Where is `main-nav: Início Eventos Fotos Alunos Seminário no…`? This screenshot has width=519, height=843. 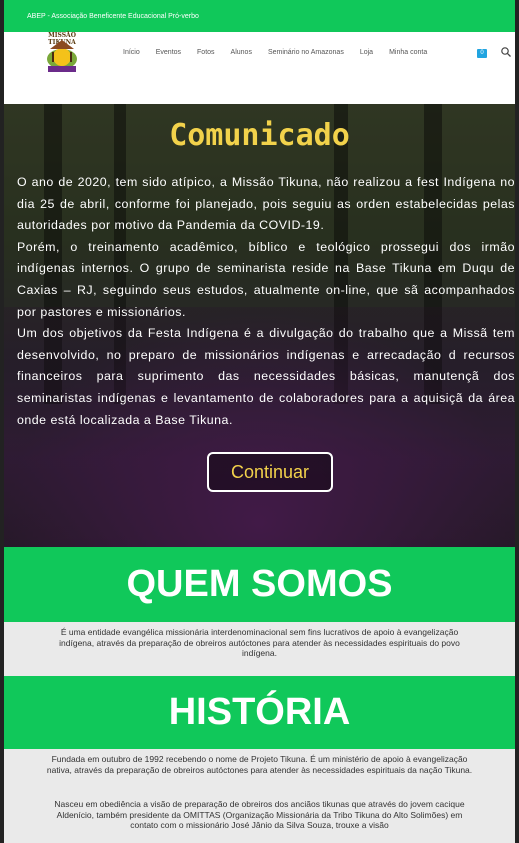
main-nav: Início Eventos Fotos Alunos Seminário no… is located at coordinates (283, 52).